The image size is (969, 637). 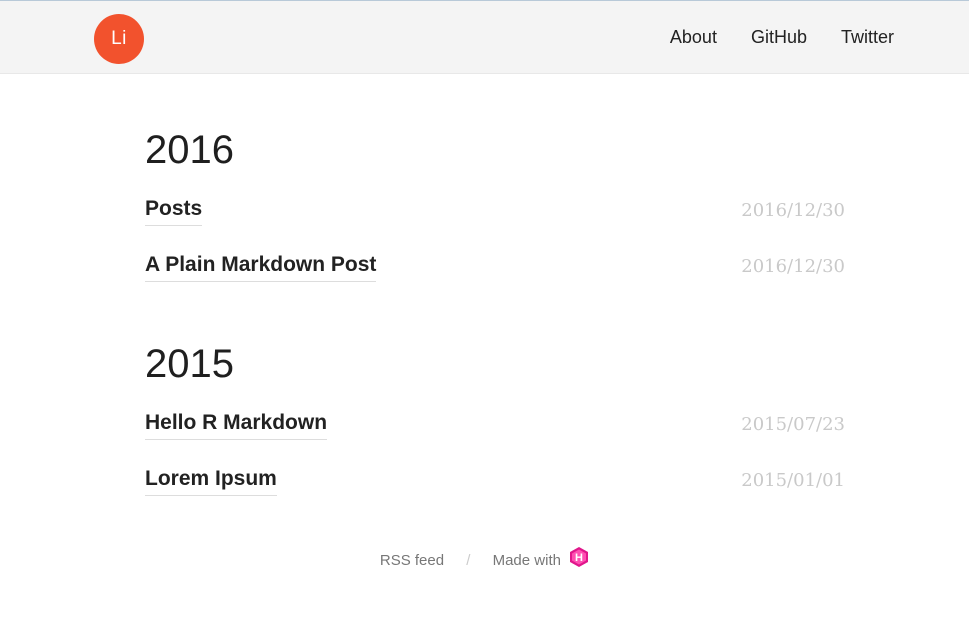 I want to click on site-footer: RSS feed / Made with H, so click(x=484, y=560).